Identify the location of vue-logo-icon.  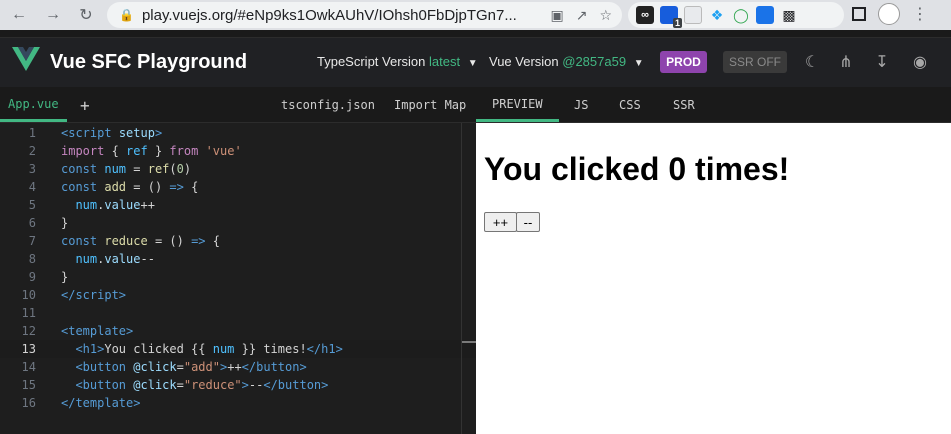
(26, 59).